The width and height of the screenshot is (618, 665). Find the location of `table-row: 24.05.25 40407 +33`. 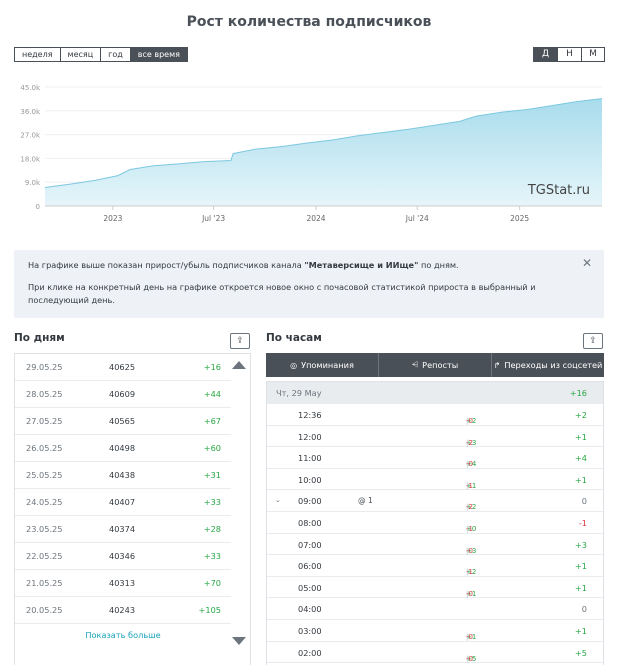

table-row: 24.05.25 40407 +33 is located at coordinates (123, 502).